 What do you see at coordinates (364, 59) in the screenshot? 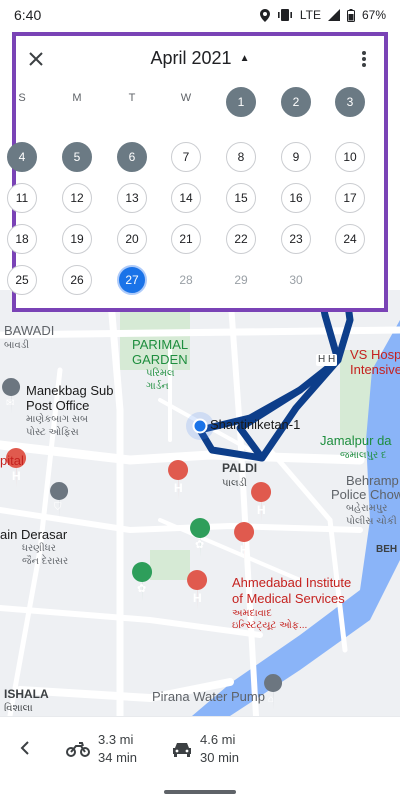
I see `more-options-button` at bounding box center [364, 59].